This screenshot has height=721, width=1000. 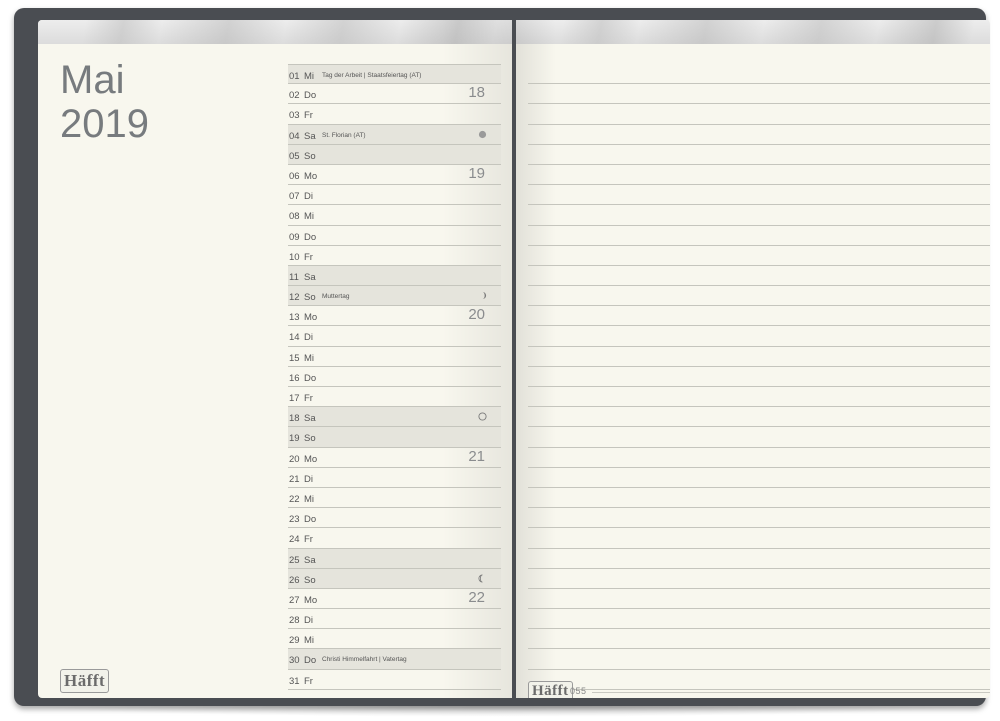 What do you see at coordinates (394, 236) in the screenshot?
I see `day-row: 09 Do` at bounding box center [394, 236].